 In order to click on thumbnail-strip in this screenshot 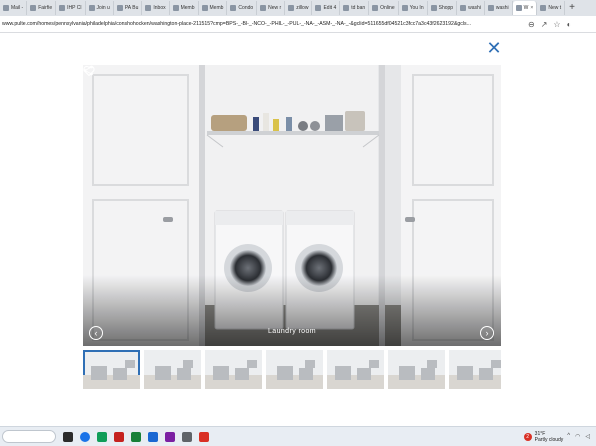, I will do `click(292, 370)`.